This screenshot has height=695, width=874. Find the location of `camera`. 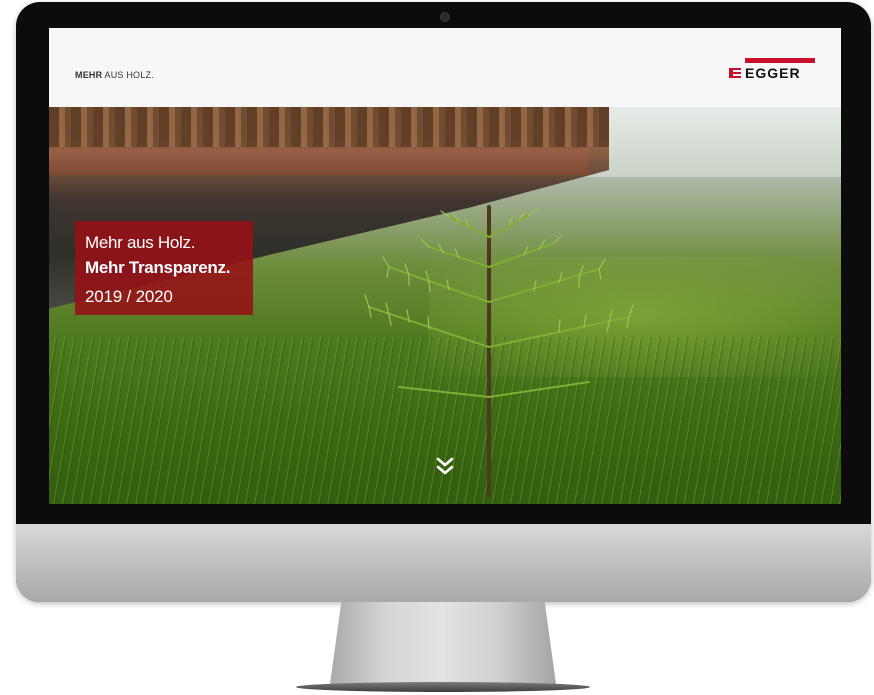

camera is located at coordinates (445, 17).